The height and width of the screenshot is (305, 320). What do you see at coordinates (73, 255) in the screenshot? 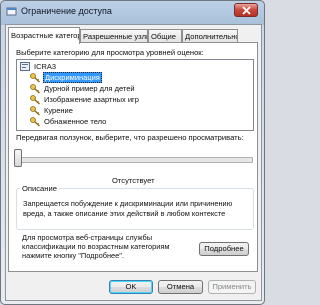
I see `more-info-text-line3: нажмите кнопку "Подробнее".` at bounding box center [73, 255].